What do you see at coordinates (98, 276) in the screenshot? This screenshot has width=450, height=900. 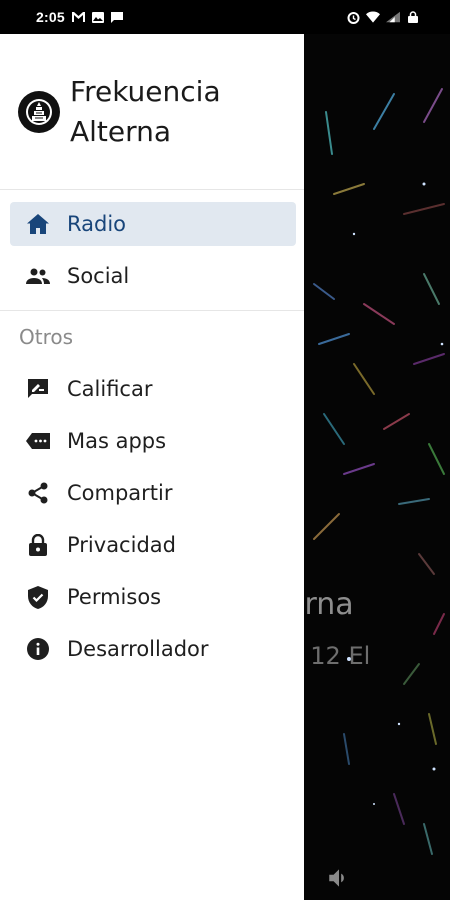 I see `nav-item-label: Social` at bounding box center [98, 276].